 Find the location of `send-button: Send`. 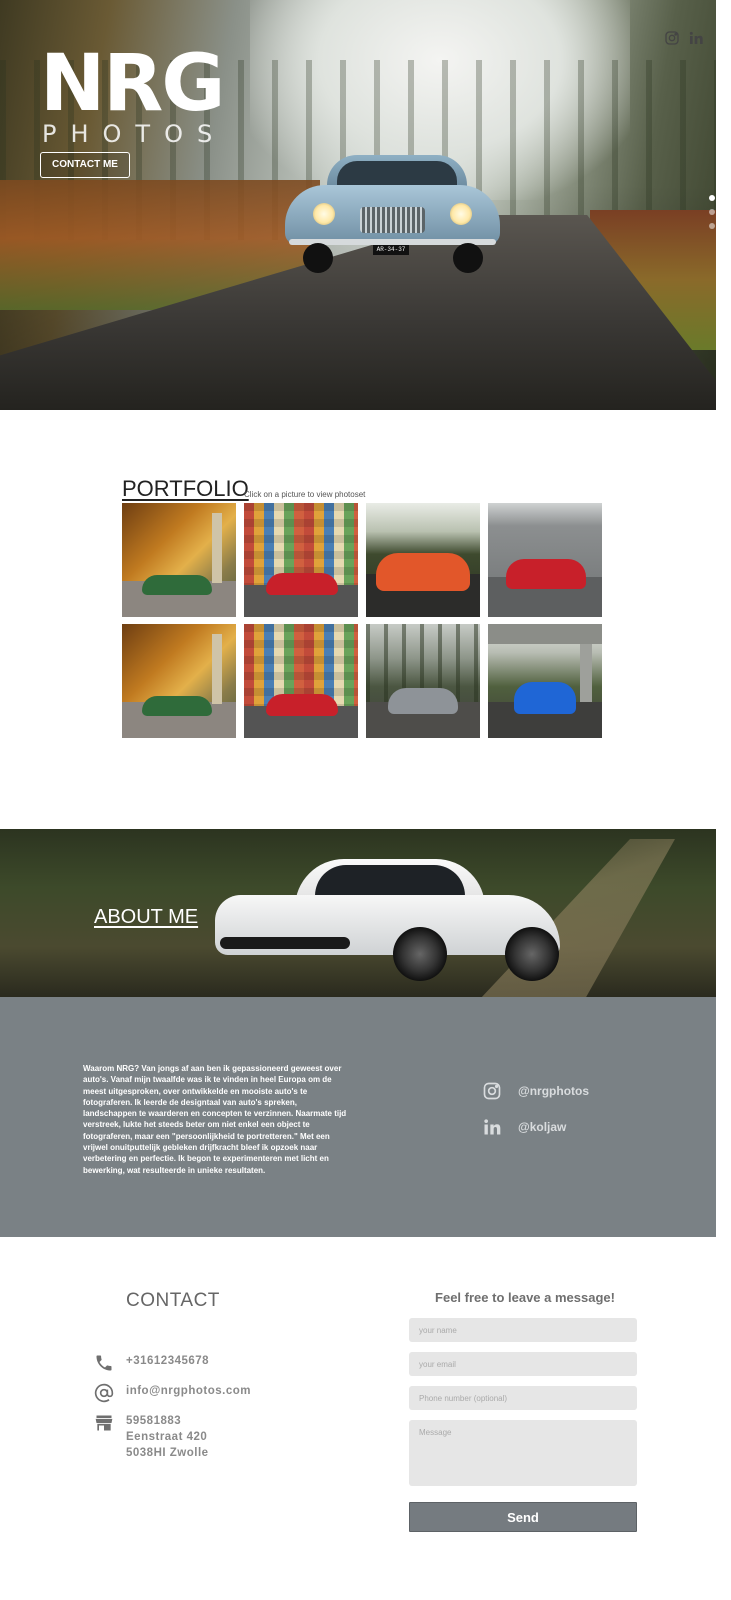

send-button: Send is located at coordinates (523, 1517).